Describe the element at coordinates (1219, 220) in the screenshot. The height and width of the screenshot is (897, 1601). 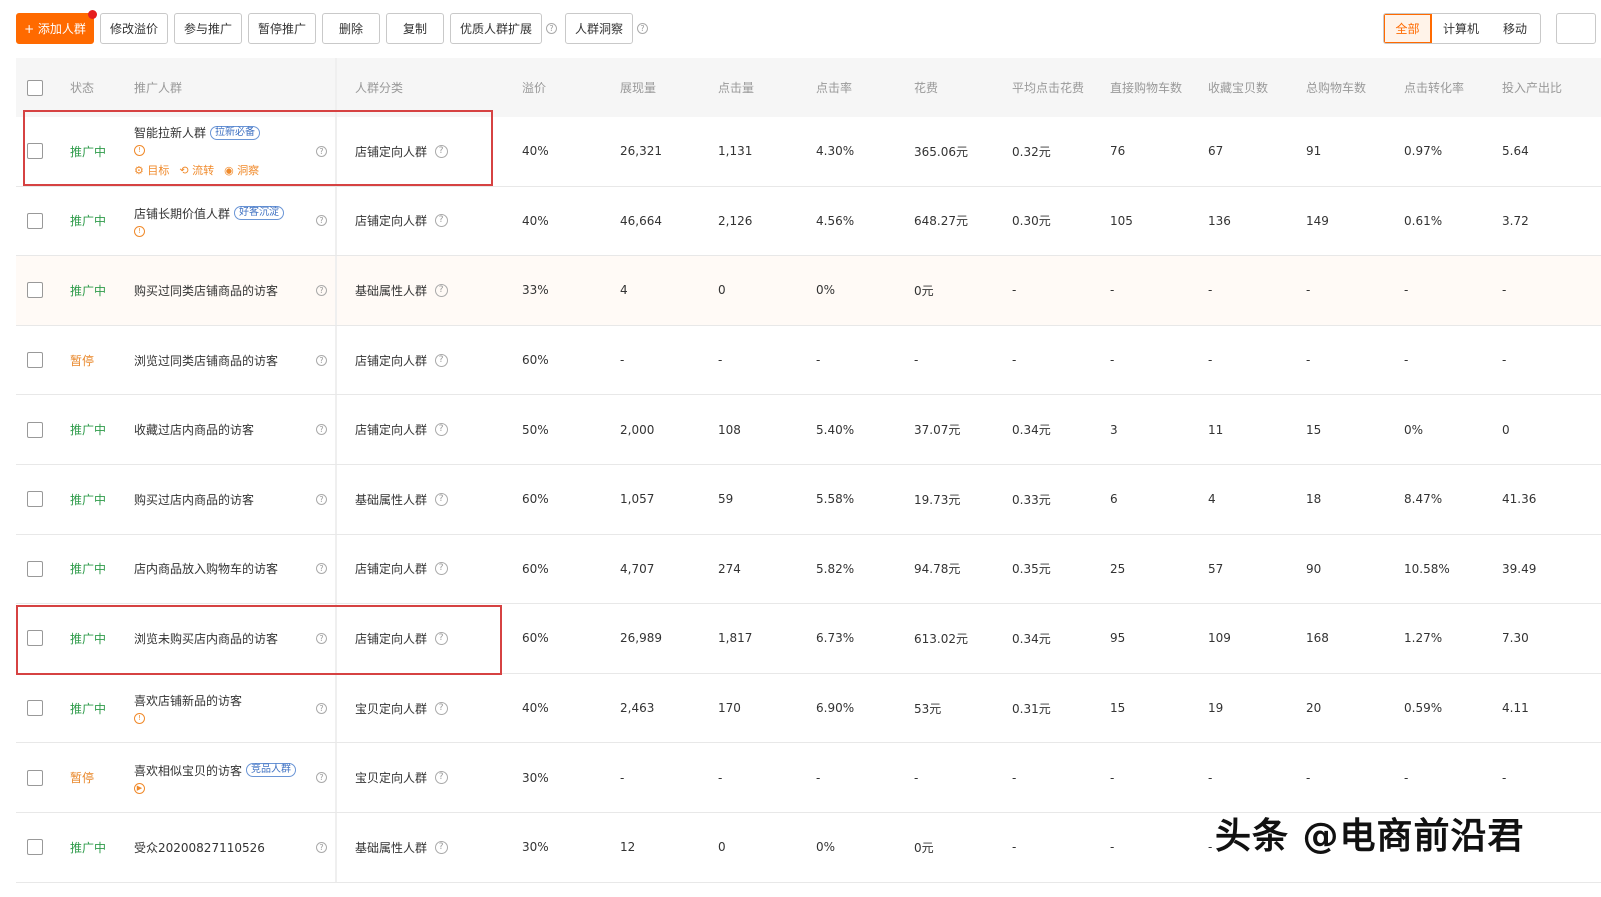
I see `cell-fav: 136` at that location.